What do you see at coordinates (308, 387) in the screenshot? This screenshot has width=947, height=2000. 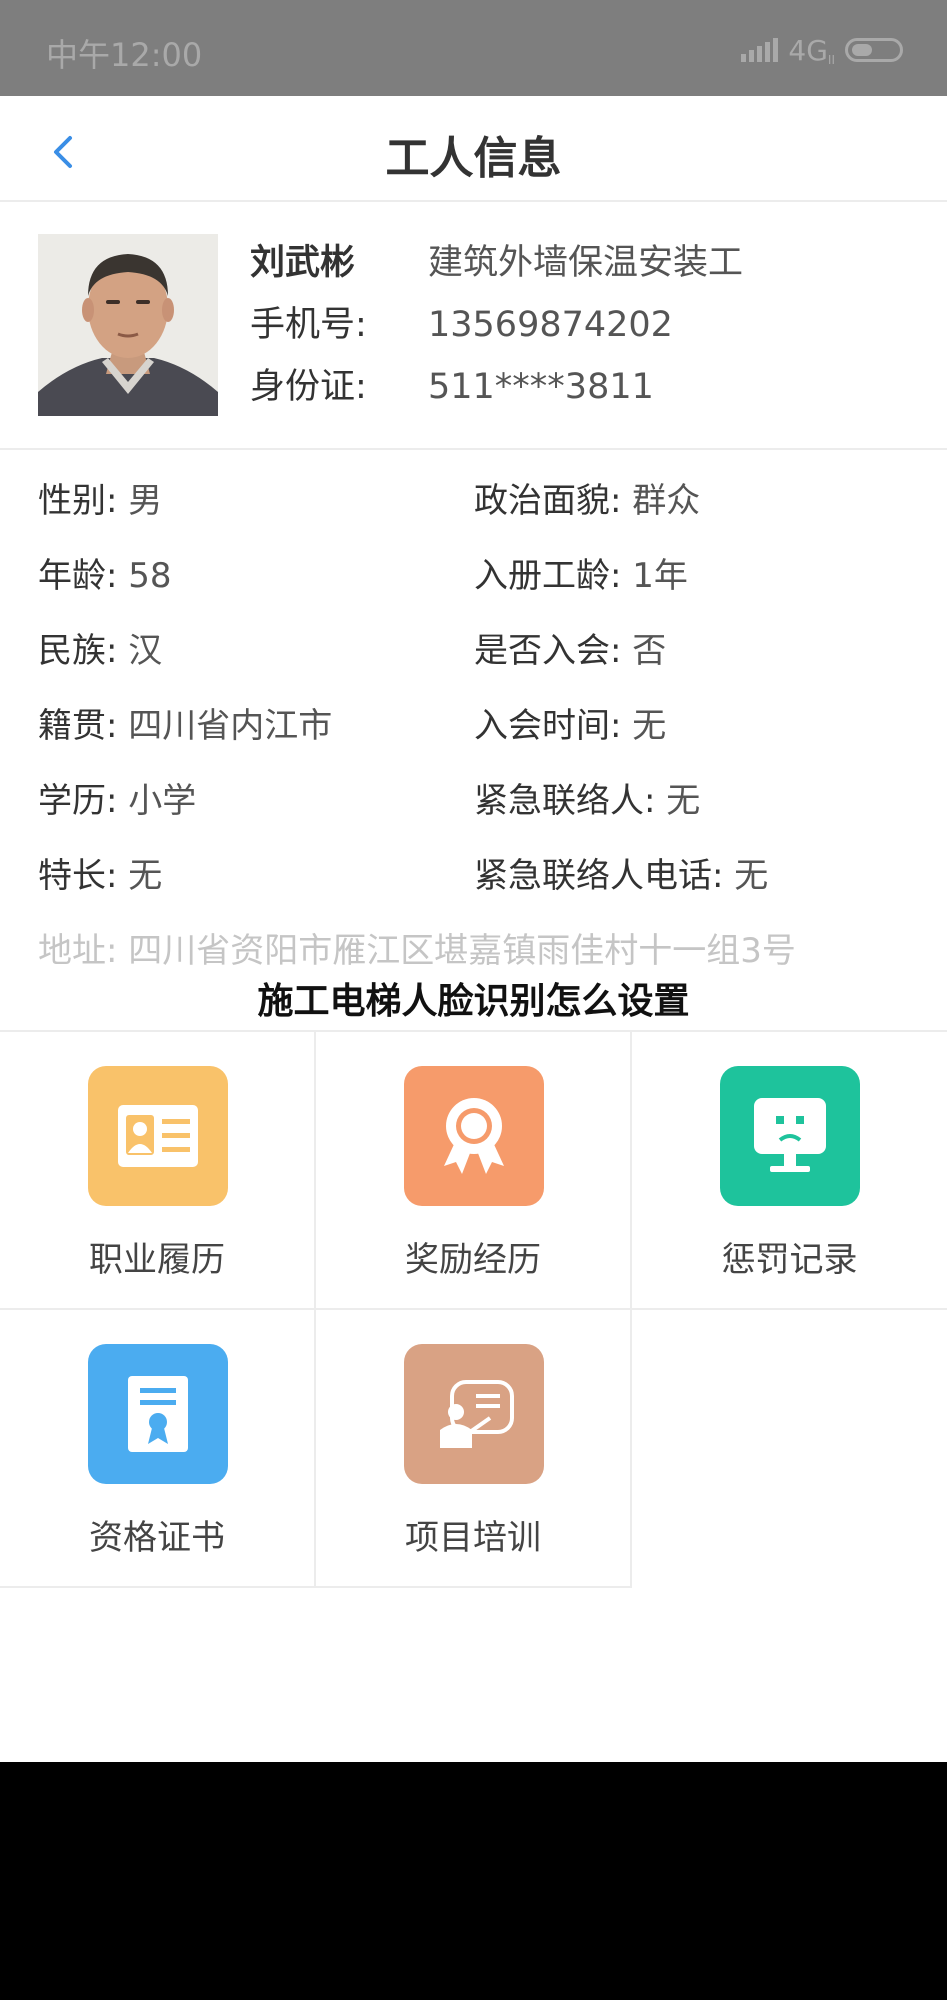 I see `id-label: 身份证:` at bounding box center [308, 387].